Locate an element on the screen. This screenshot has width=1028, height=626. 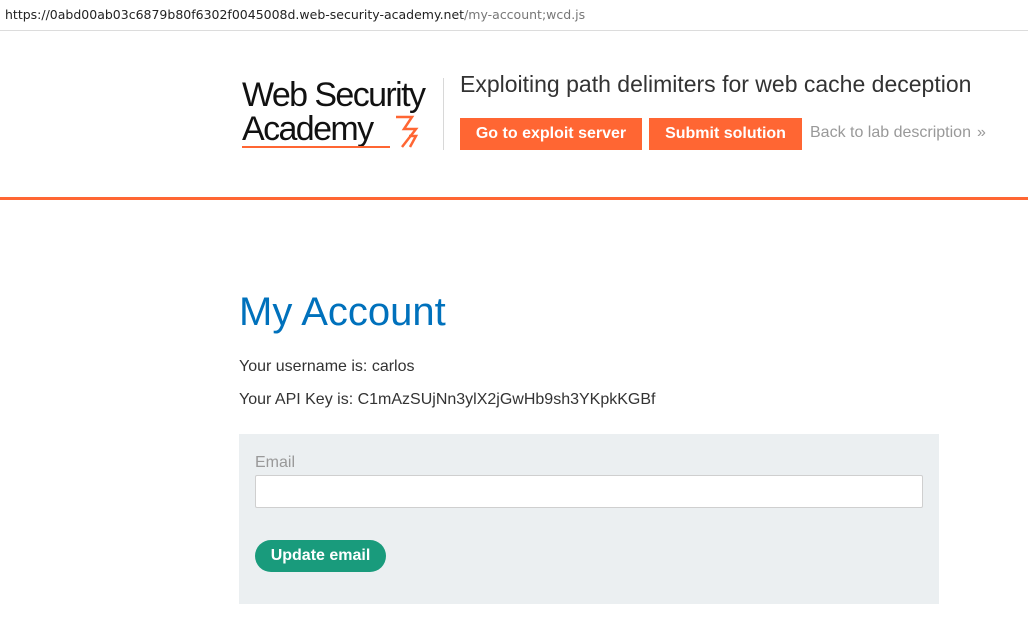
header-separator is located at coordinates (514, 198).